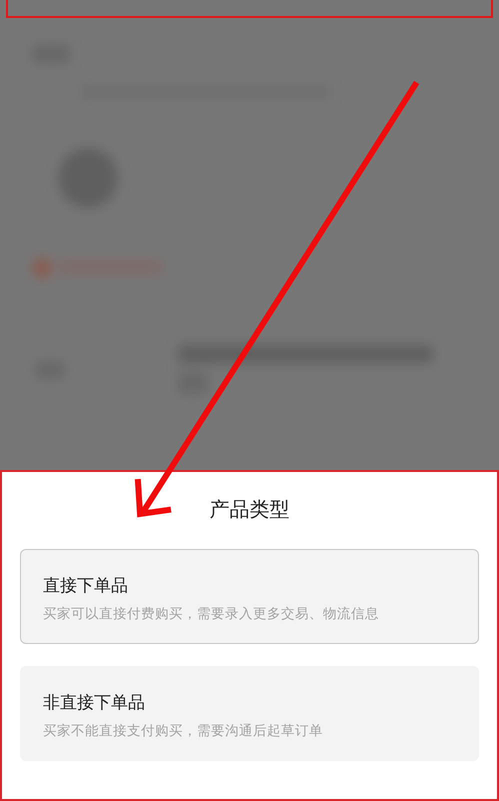 The image size is (499, 801). What do you see at coordinates (94, 703) in the screenshot?
I see `option-title: 非直接下单品` at bounding box center [94, 703].